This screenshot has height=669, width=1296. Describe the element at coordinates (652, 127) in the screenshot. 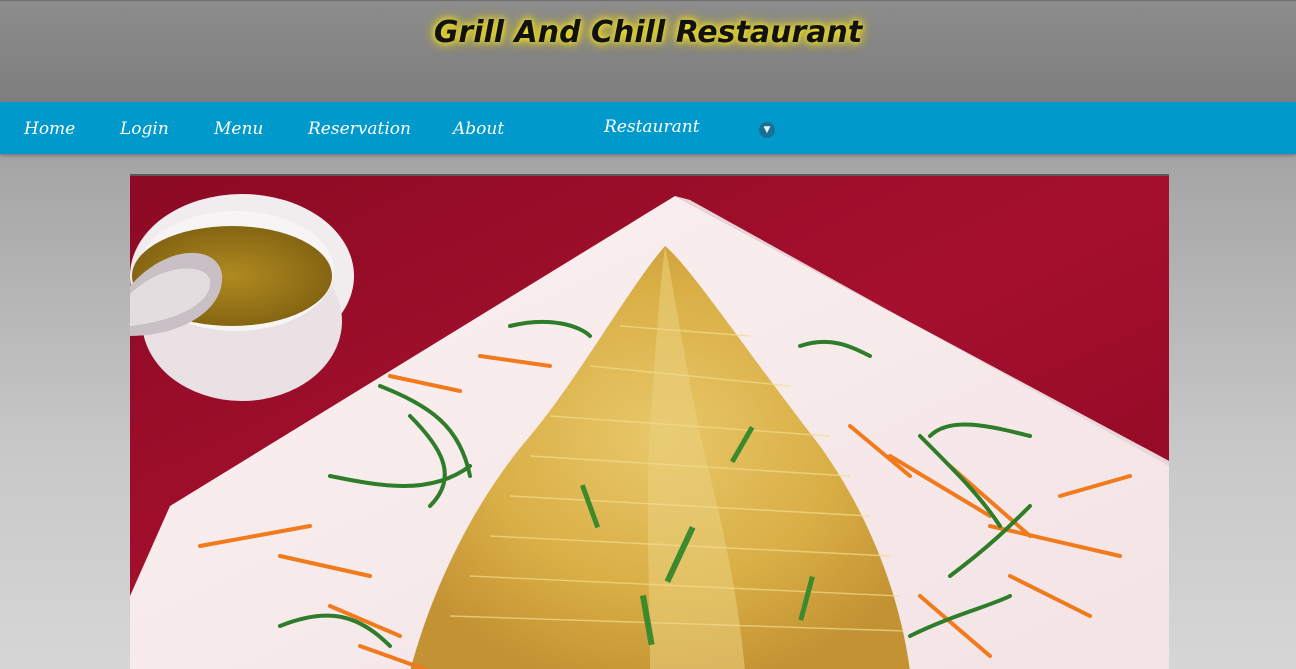

I see `restaurant-dropdown-label: Restaurant` at that location.